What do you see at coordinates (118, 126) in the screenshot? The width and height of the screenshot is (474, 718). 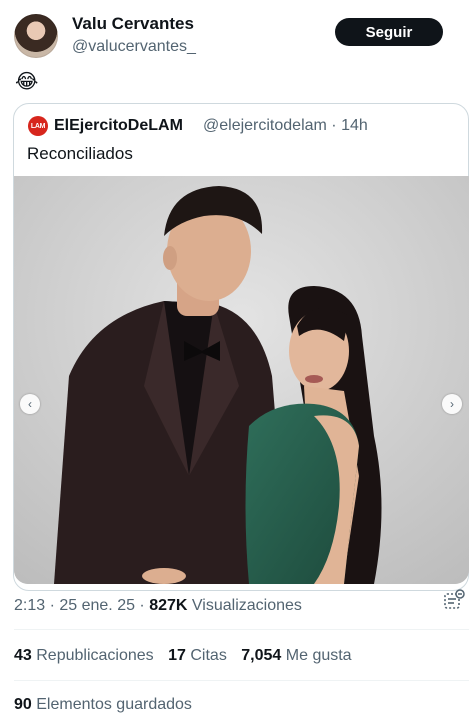 I see `quoted-author-name: ElEjercitoDeLAM` at bounding box center [118, 126].